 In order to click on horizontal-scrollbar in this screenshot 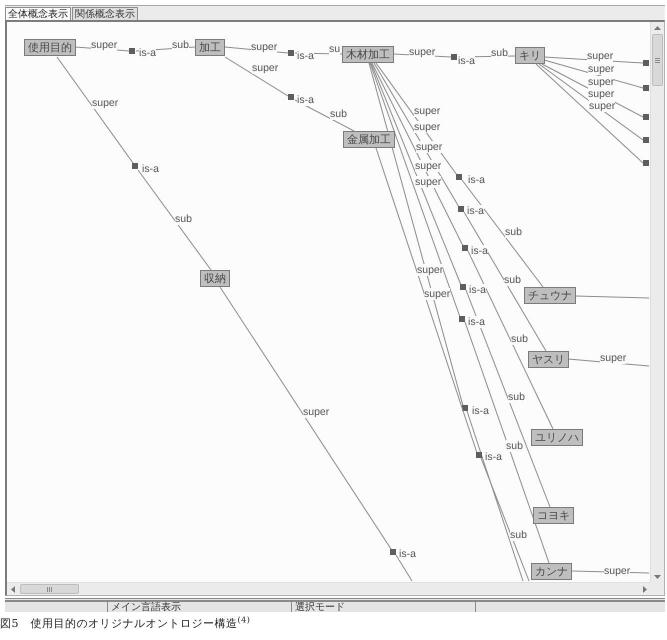, I will do `click(328, 588)`.